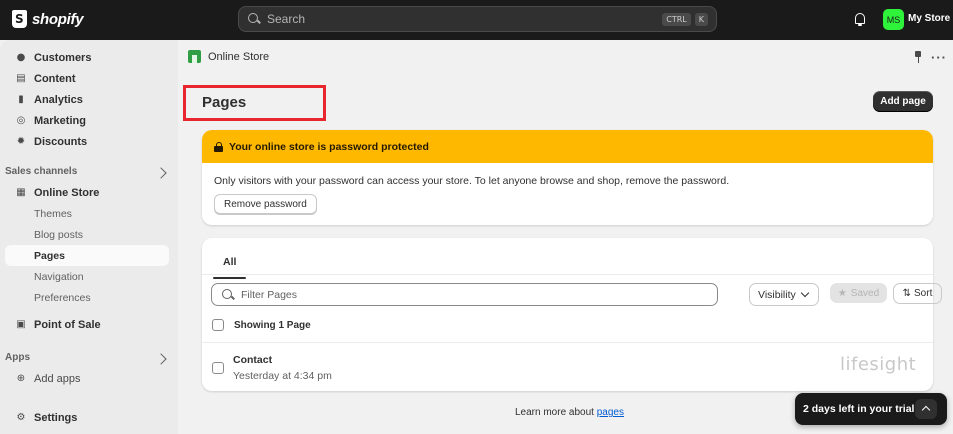 This screenshot has height=434, width=953. Describe the element at coordinates (252, 360) in the screenshot. I see `page-row-title: Contact` at that location.